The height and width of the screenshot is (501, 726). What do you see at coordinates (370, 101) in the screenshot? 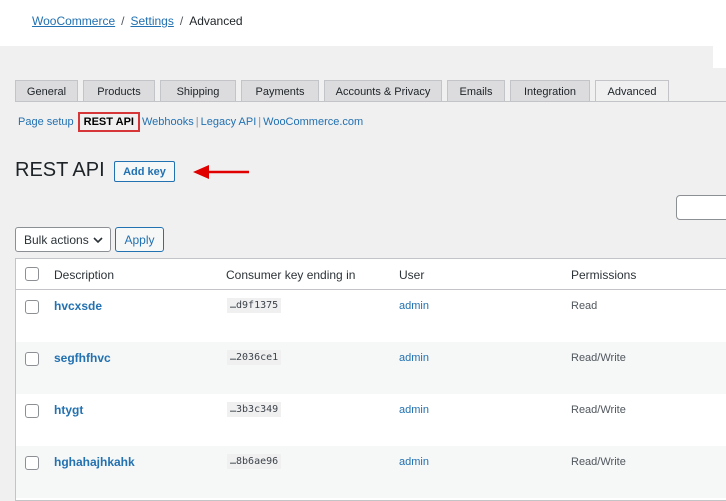
I see `tabs-divider` at bounding box center [370, 101].